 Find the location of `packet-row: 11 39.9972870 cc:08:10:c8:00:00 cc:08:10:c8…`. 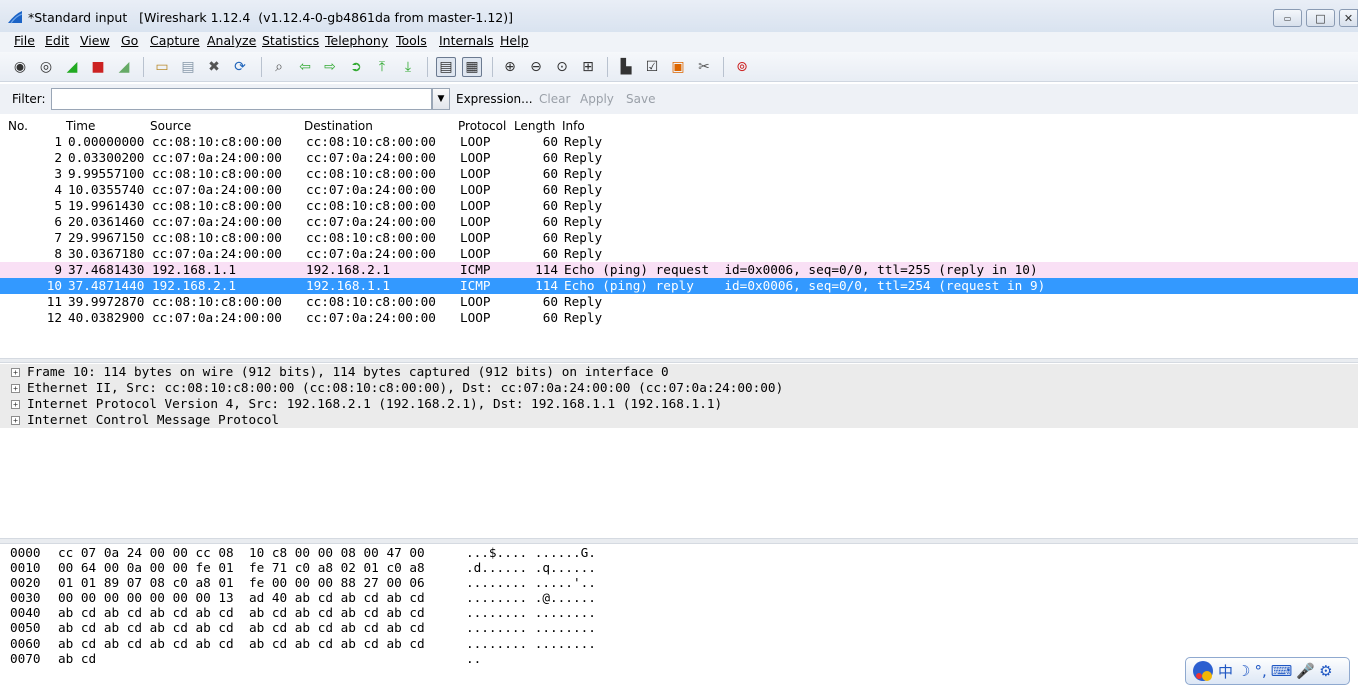

packet-row: 11 39.9972870 cc:08:10:c8:00:00 cc:08:10:c8… is located at coordinates (679, 302).